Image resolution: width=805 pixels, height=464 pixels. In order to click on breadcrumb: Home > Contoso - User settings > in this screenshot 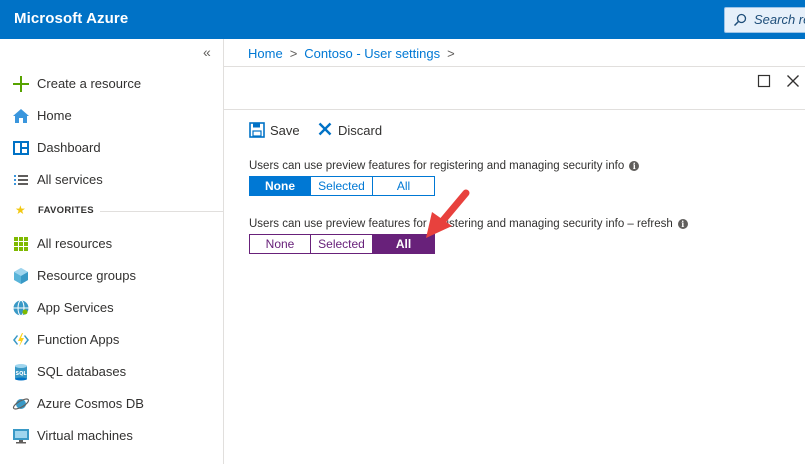, I will do `click(355, 53)`.